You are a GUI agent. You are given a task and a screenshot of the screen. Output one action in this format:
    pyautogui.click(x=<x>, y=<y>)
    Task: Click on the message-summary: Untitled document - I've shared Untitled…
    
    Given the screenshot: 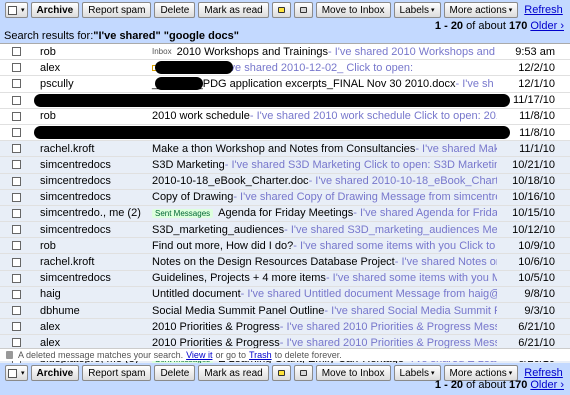 What is the action you would take?
    pyautogui.click(x=323, y=294)
    